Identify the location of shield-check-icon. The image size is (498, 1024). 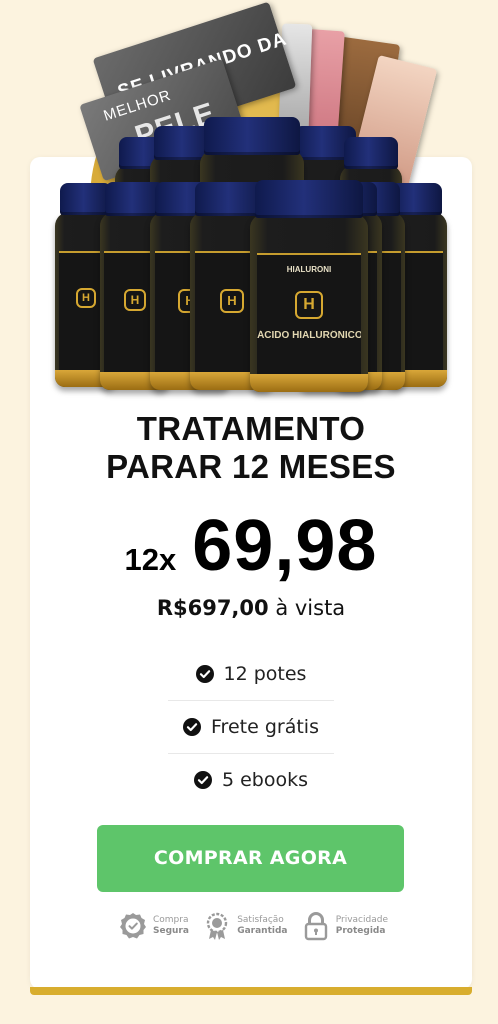
(133, 926).